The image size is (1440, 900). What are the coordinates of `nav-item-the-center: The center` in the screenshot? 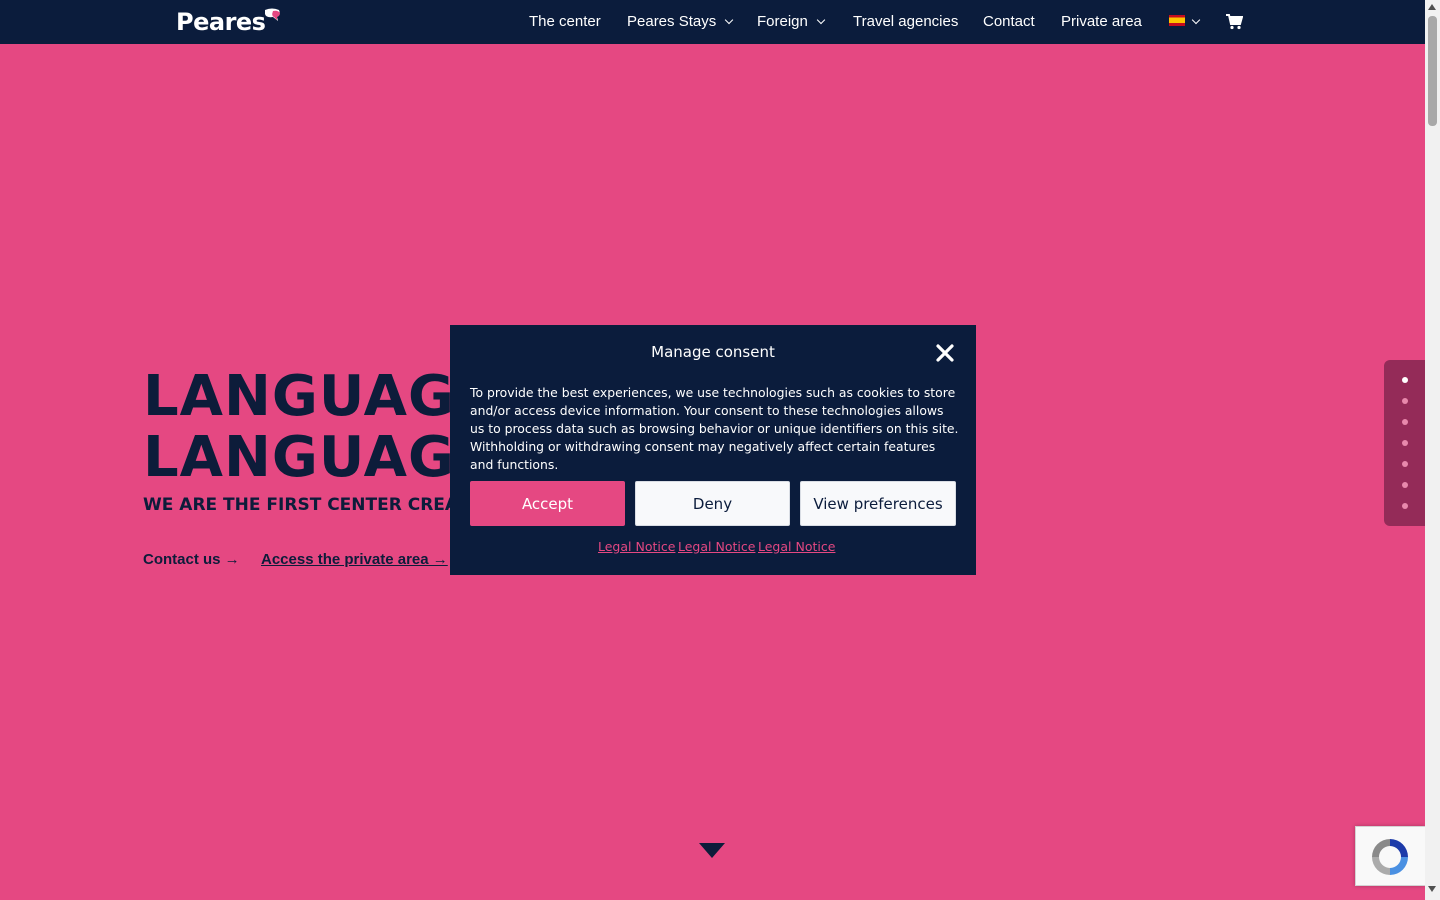 It's located at (565, 21).